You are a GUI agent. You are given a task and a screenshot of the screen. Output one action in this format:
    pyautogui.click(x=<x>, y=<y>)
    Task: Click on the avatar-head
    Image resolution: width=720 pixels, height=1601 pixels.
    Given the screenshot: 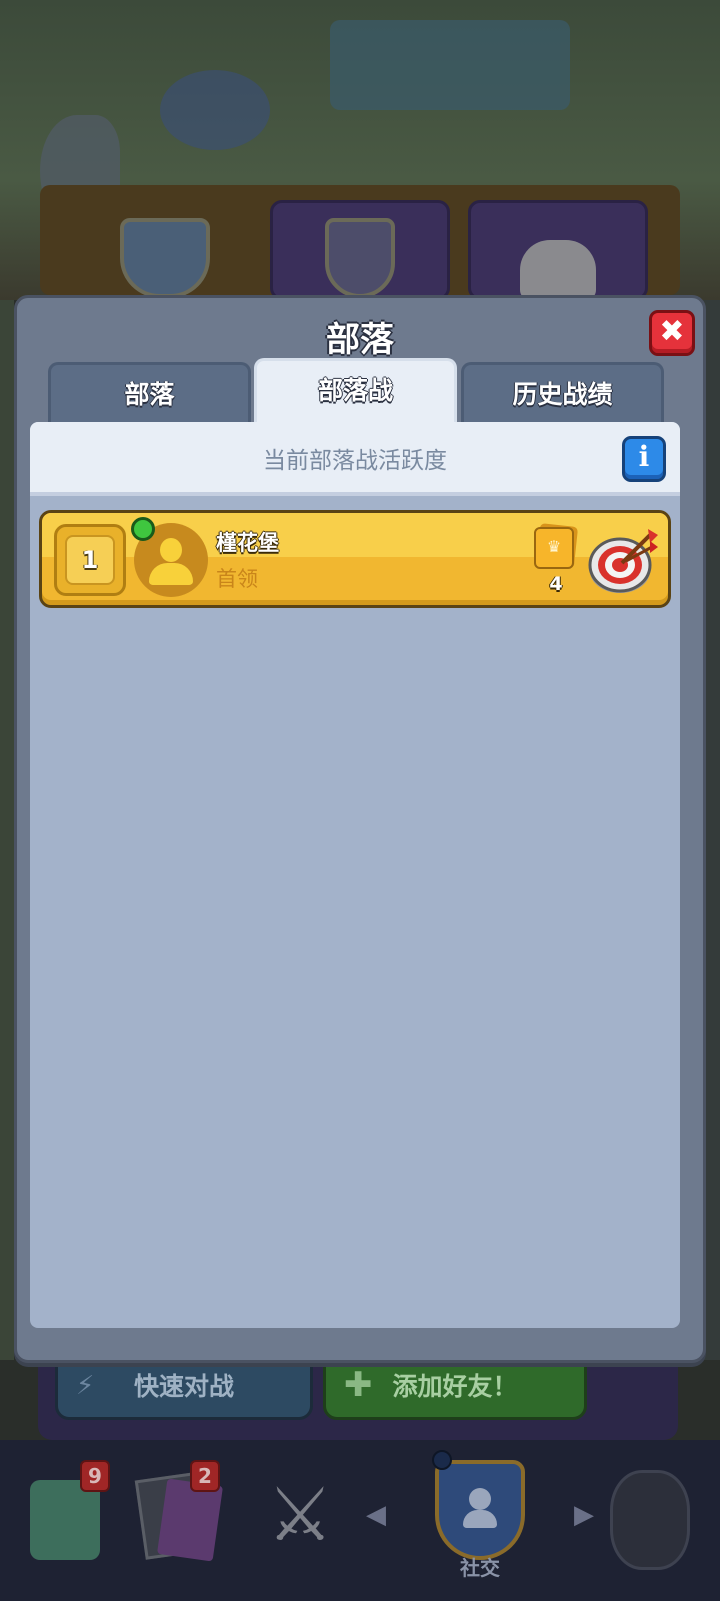 What is the action you would take?
    pyautogui.click(x=171, y=550)
    